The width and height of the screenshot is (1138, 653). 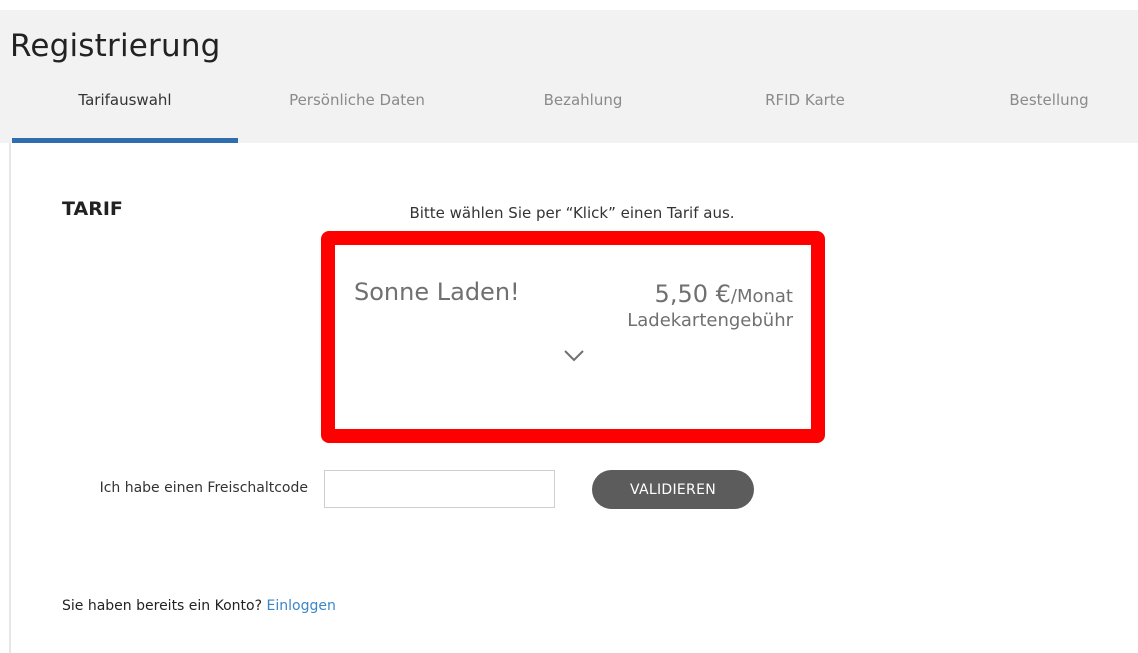 I want to click on tariff-price-amount: 5,50 €, so click(x=692, y=294).